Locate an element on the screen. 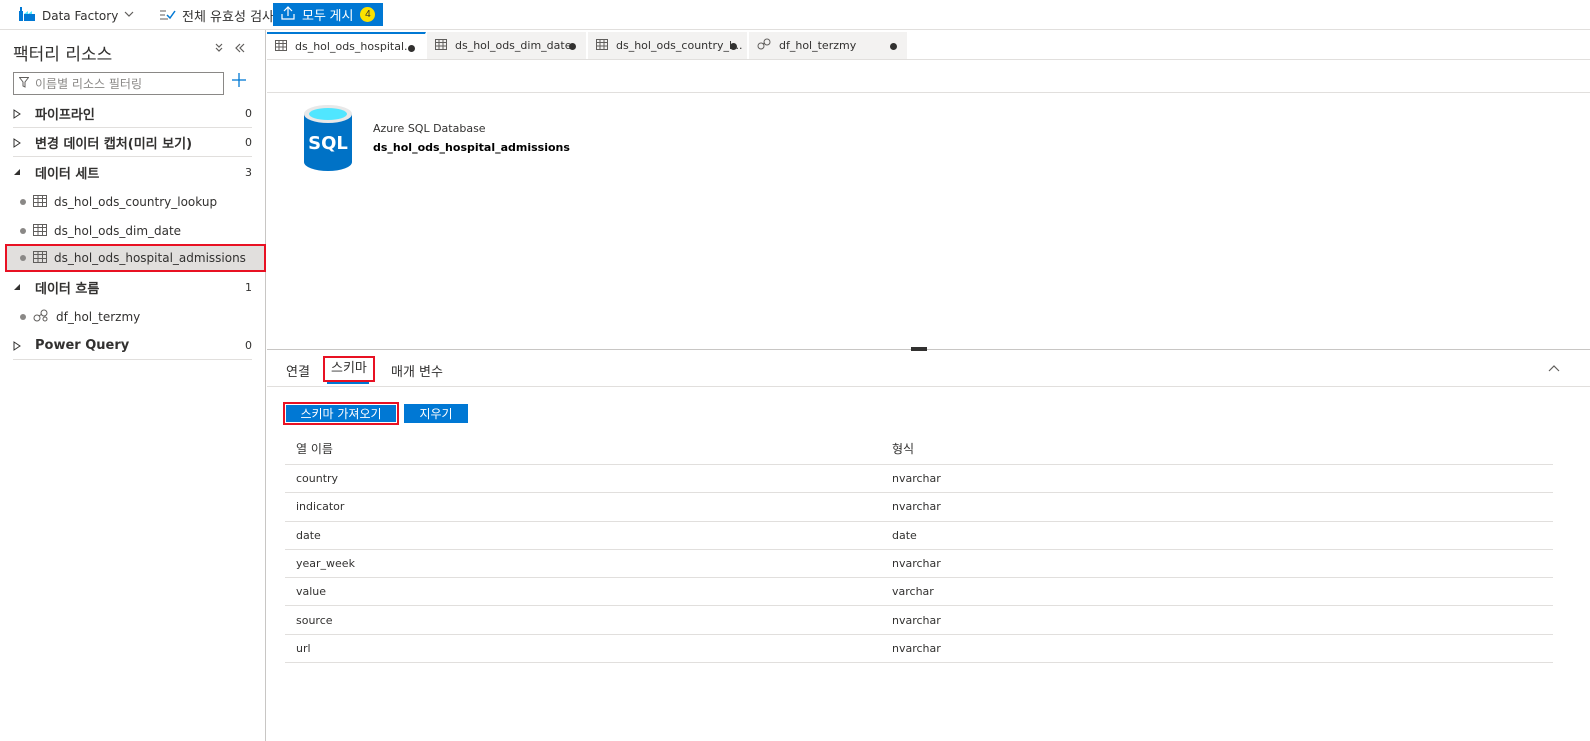 The height and width of the screenshot is (741, 1590). table-row: indicator nvarchar is located at coordinates (919, 507).